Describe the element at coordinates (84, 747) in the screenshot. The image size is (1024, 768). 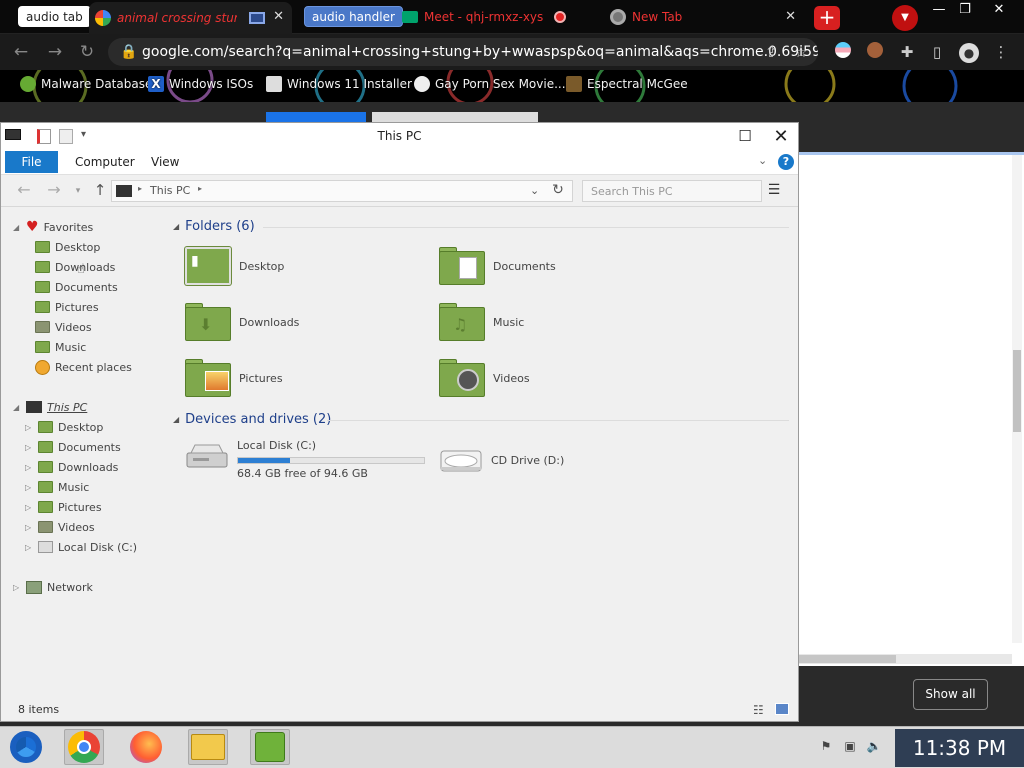
I see `chrome-icon` at that location.